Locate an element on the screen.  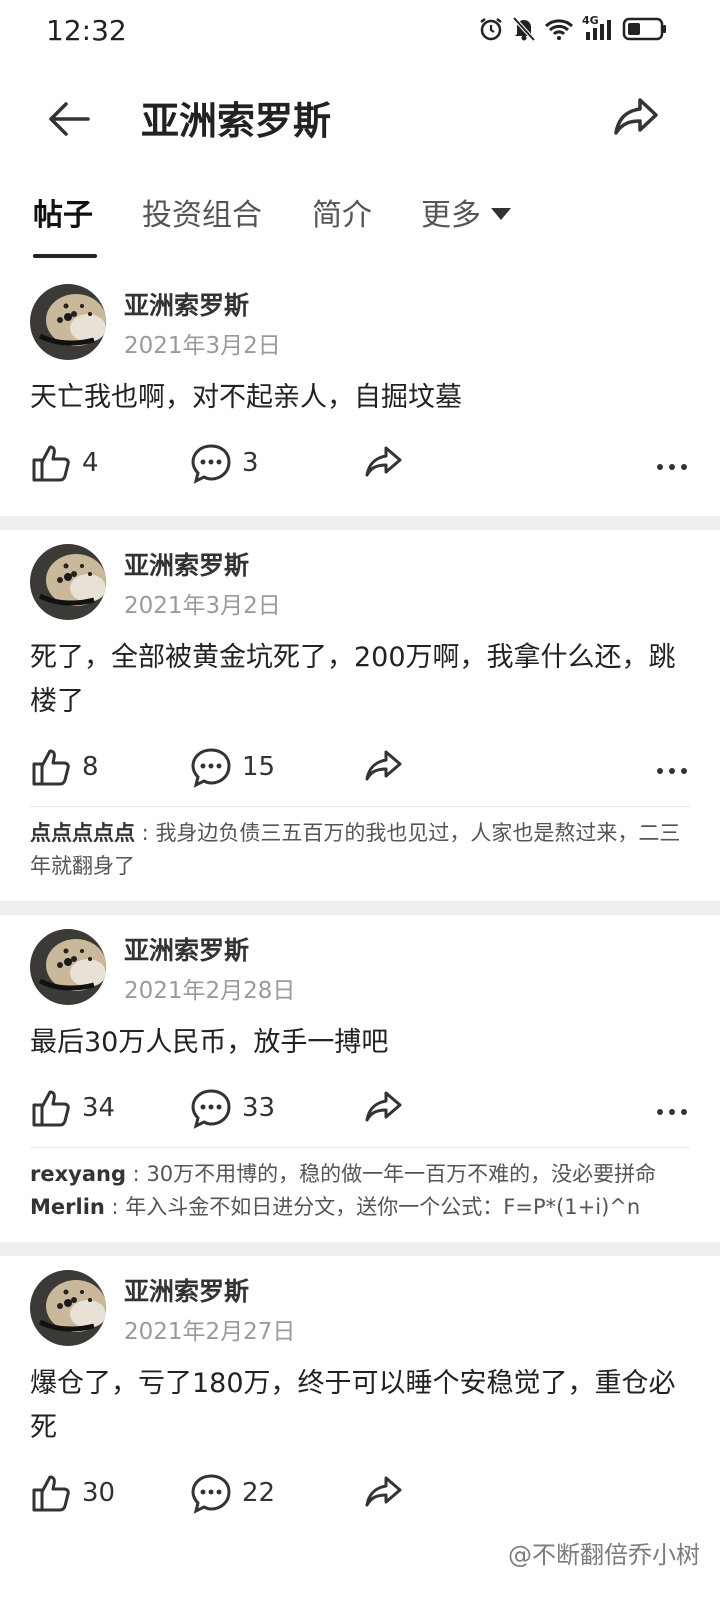
comment-user: 点点点点点 is located at coordinates (82, 833).